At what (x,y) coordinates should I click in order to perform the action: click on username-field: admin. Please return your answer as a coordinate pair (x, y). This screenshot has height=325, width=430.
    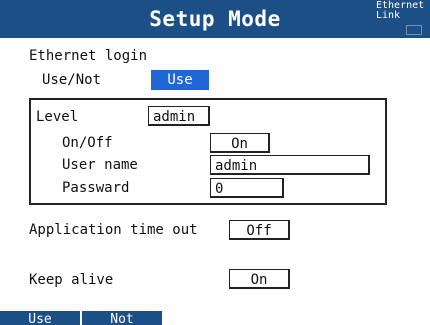
    Looking at the image, I should click on (290, 165).